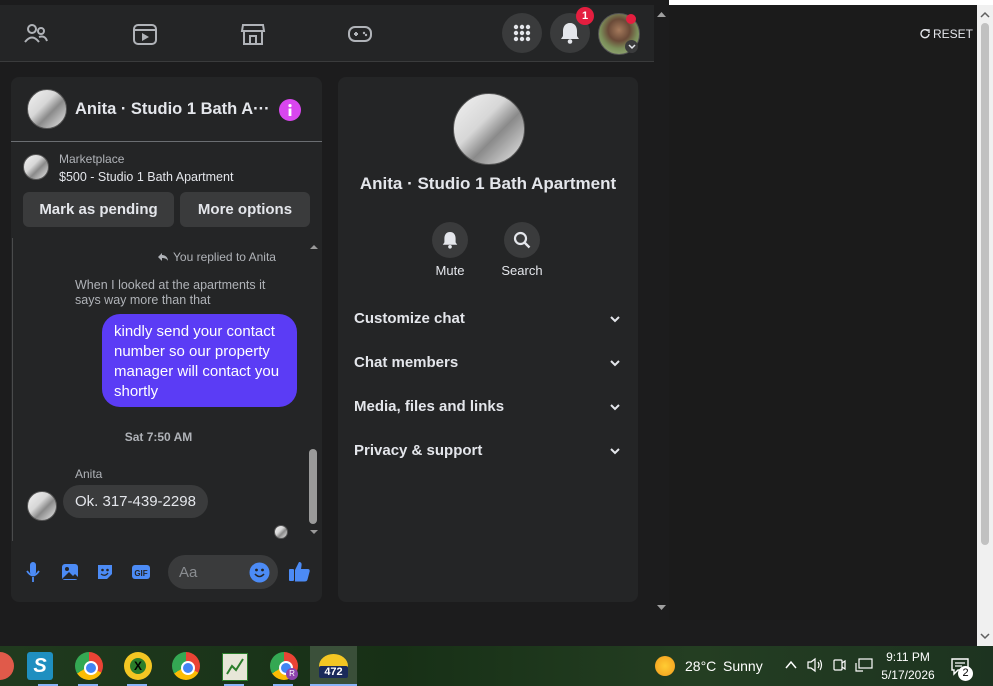  I want to click on gaming-icon, so click(360, 34).